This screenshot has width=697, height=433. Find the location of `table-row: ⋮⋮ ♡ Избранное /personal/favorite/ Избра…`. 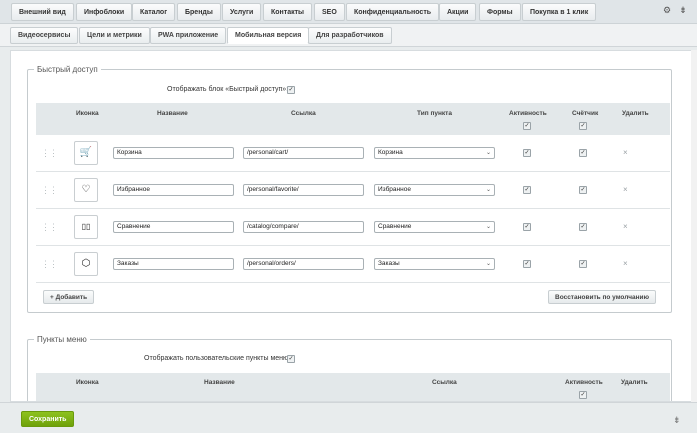

table-row: ⋮⋮ ♡ Избранное /personal/favorite/ Избра… is located at coordinates (353, 190).